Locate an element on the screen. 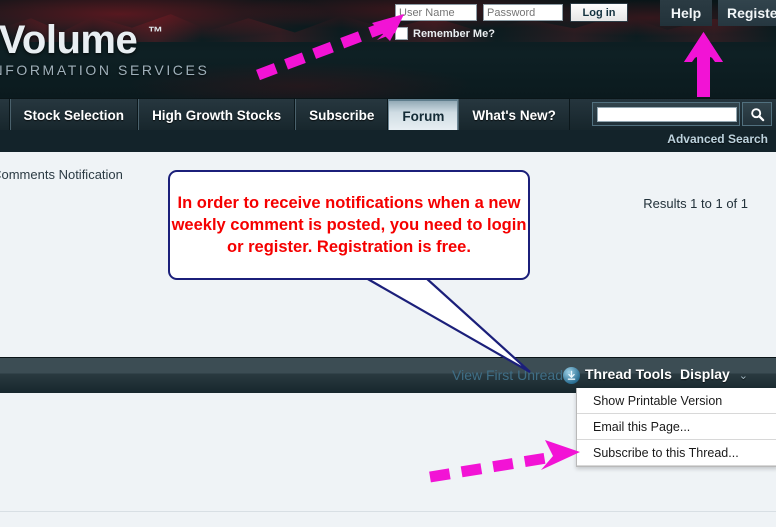  register-button: Register is located at coordinates (747, 13).